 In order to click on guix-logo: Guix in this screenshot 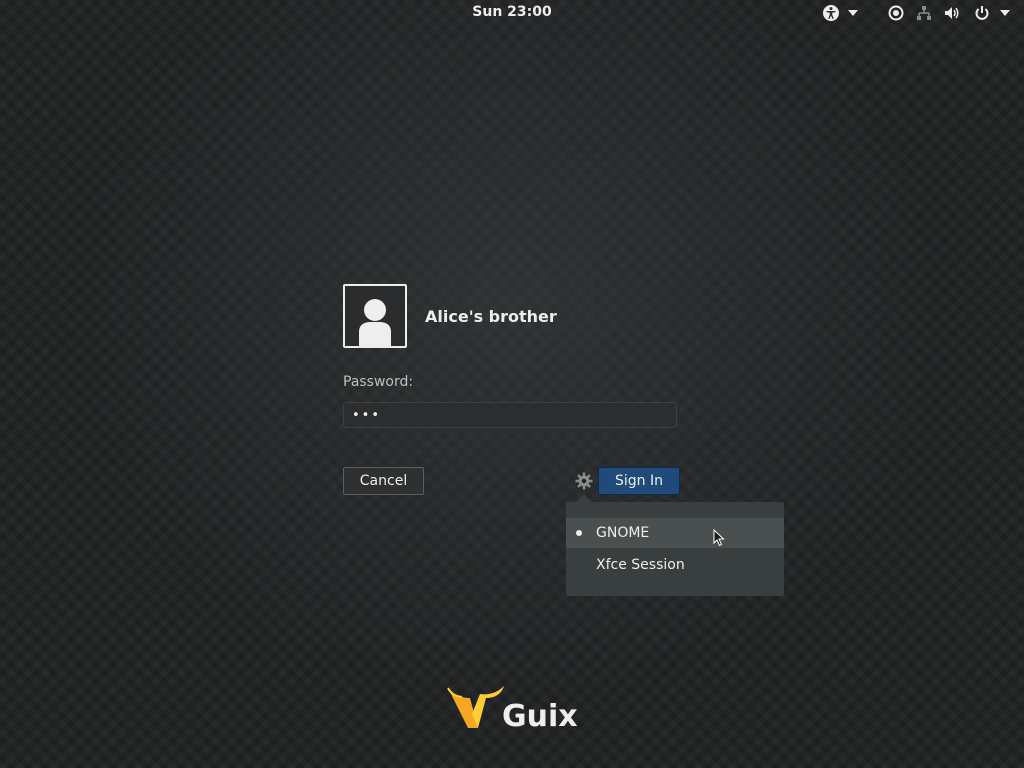, I will do `click(512, 709)`.